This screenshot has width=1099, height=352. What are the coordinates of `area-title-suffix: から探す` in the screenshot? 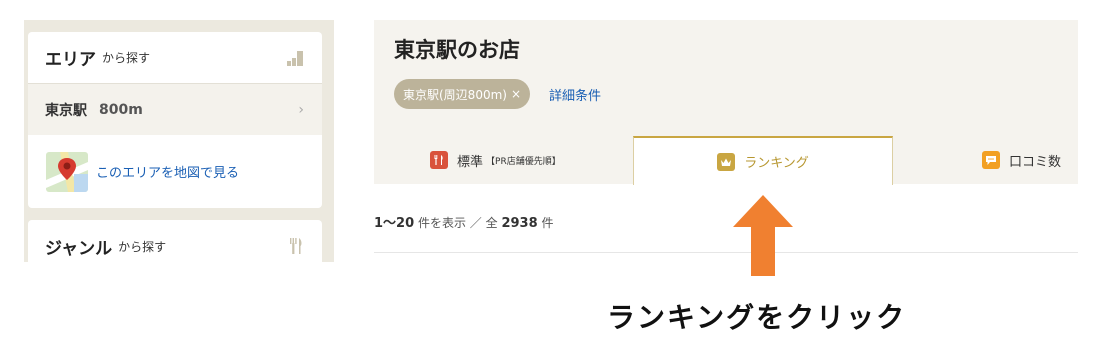 It's located at (126, 58).